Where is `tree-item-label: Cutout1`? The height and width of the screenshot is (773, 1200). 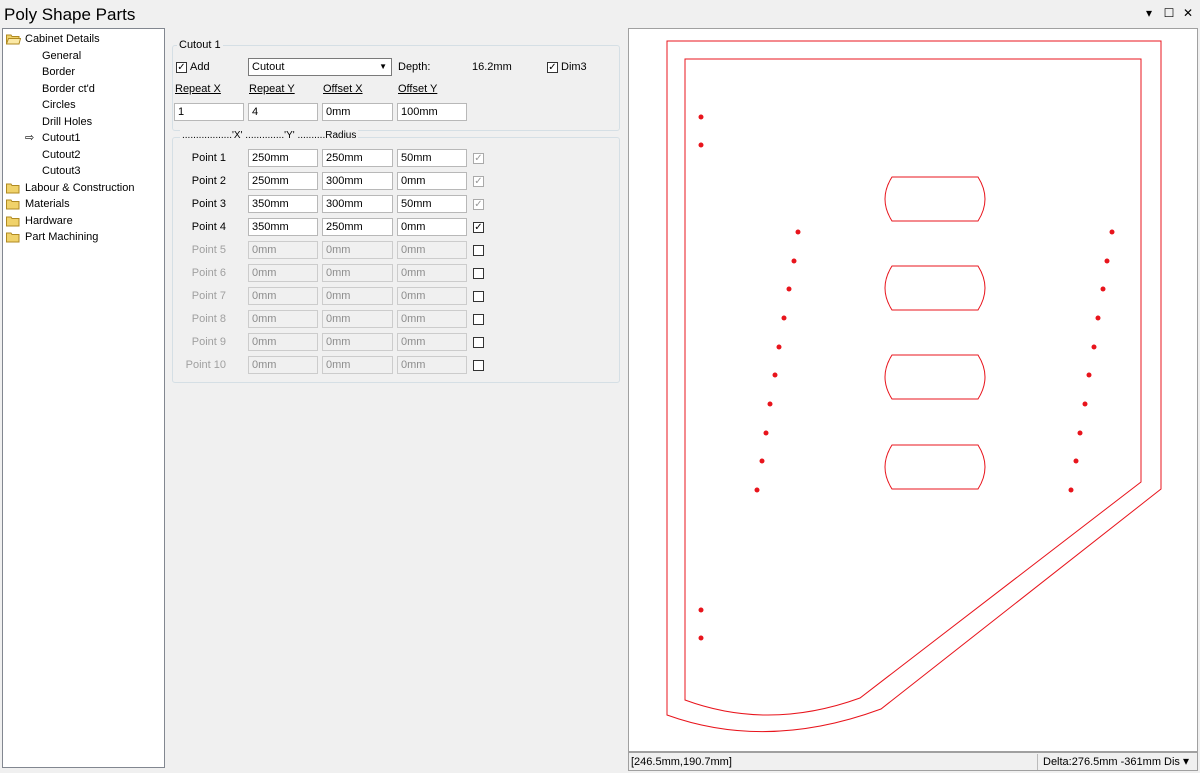
tree-item-label: Cutout1 is located at coordinates (61, 138).